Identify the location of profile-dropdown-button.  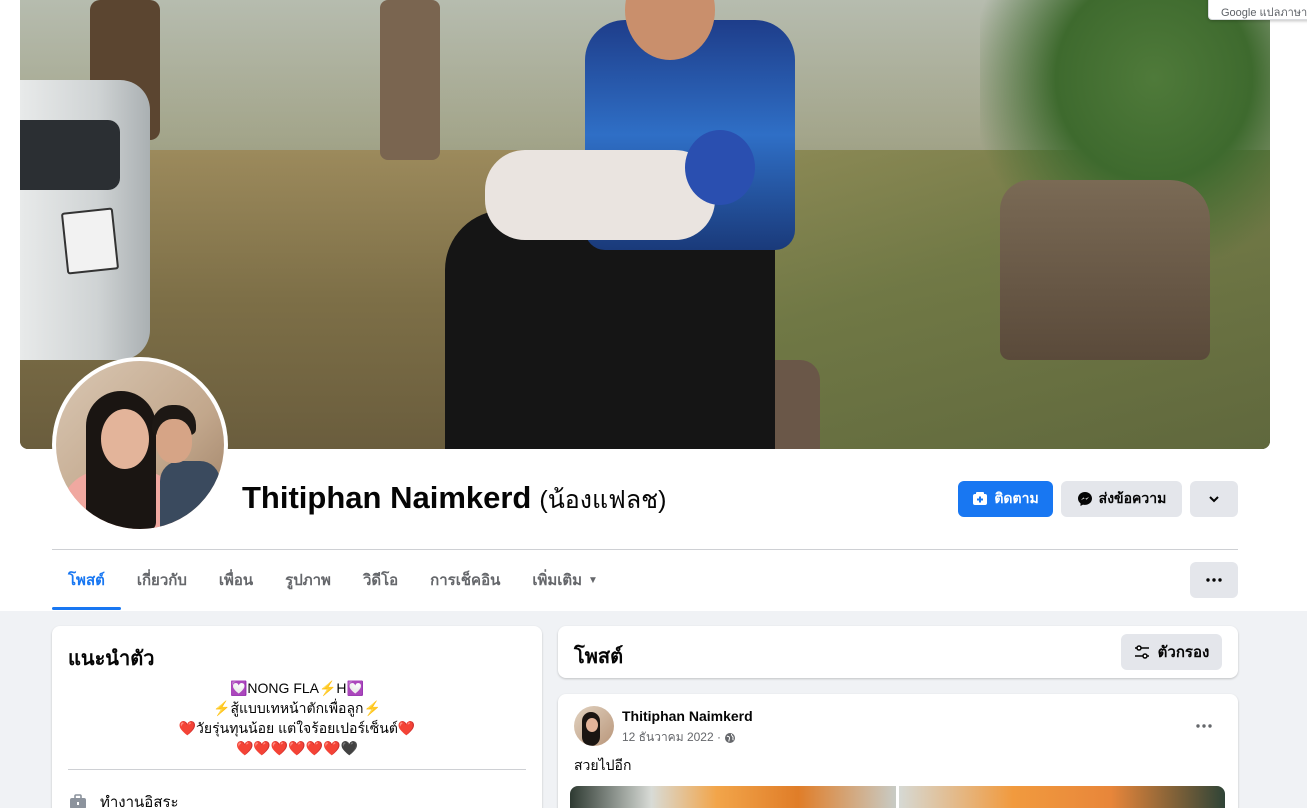
(1214, 499).